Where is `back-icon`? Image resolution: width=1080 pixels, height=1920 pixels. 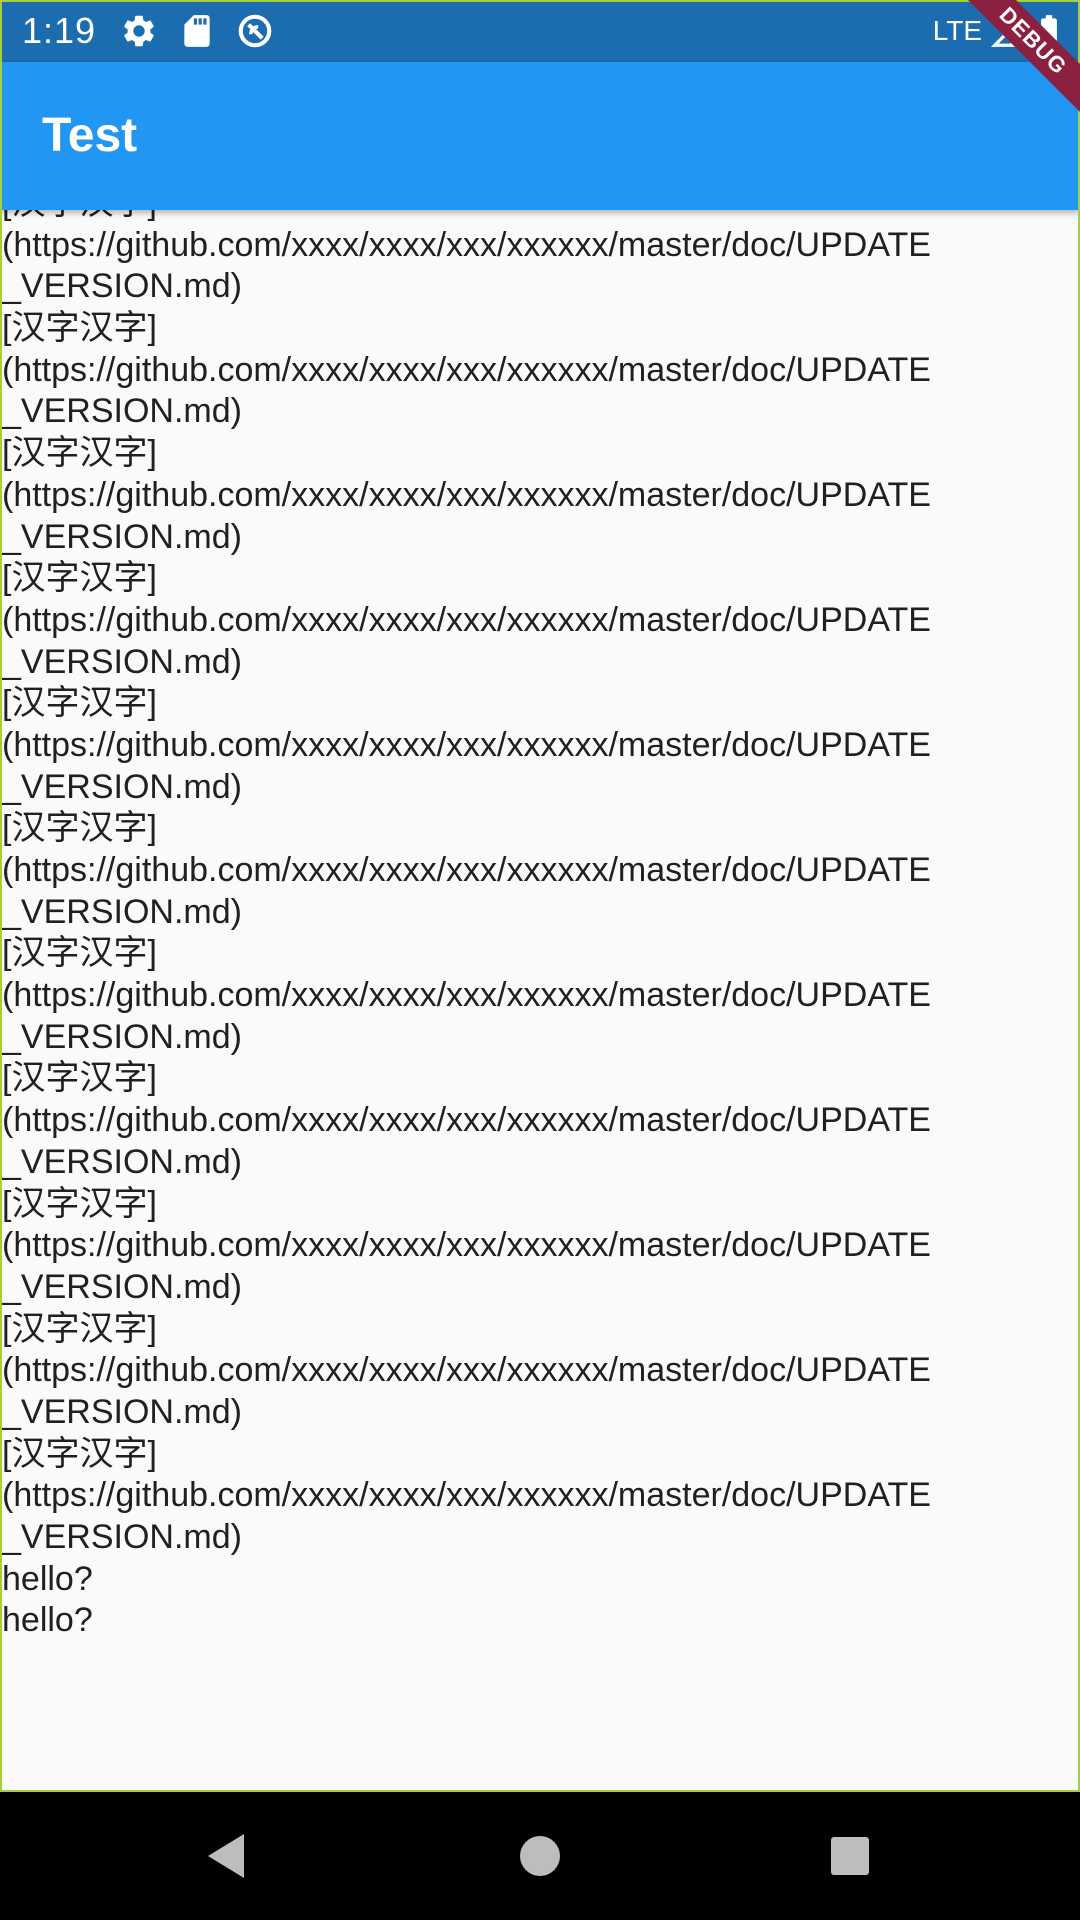 back-icon is located at coordinates (226, 1856).